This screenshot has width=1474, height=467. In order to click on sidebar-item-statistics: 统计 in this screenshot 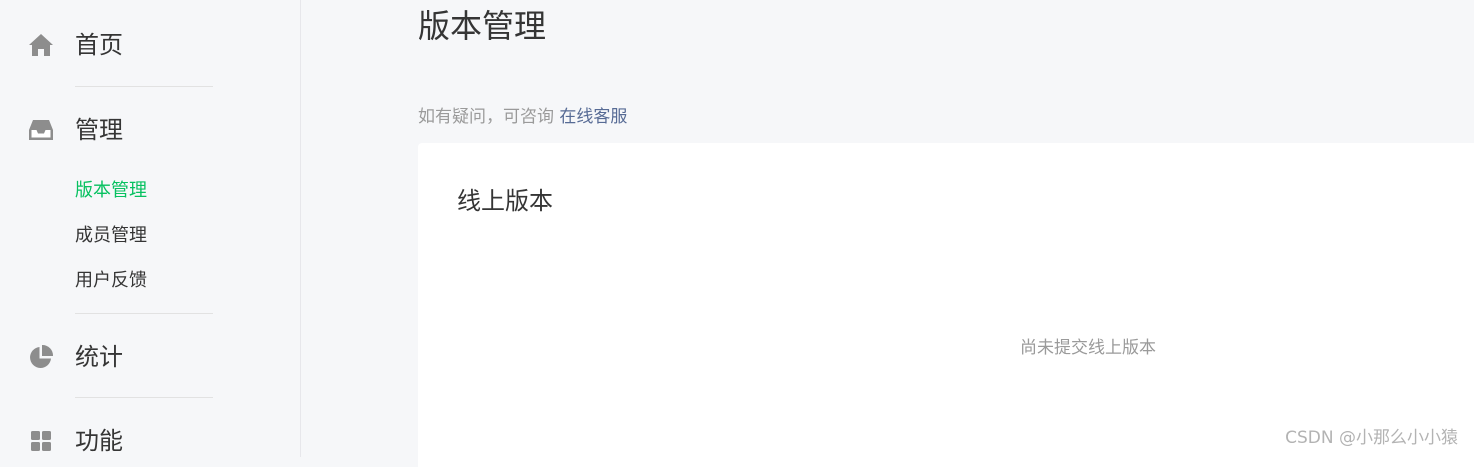, I will do `click(150, 359)`.